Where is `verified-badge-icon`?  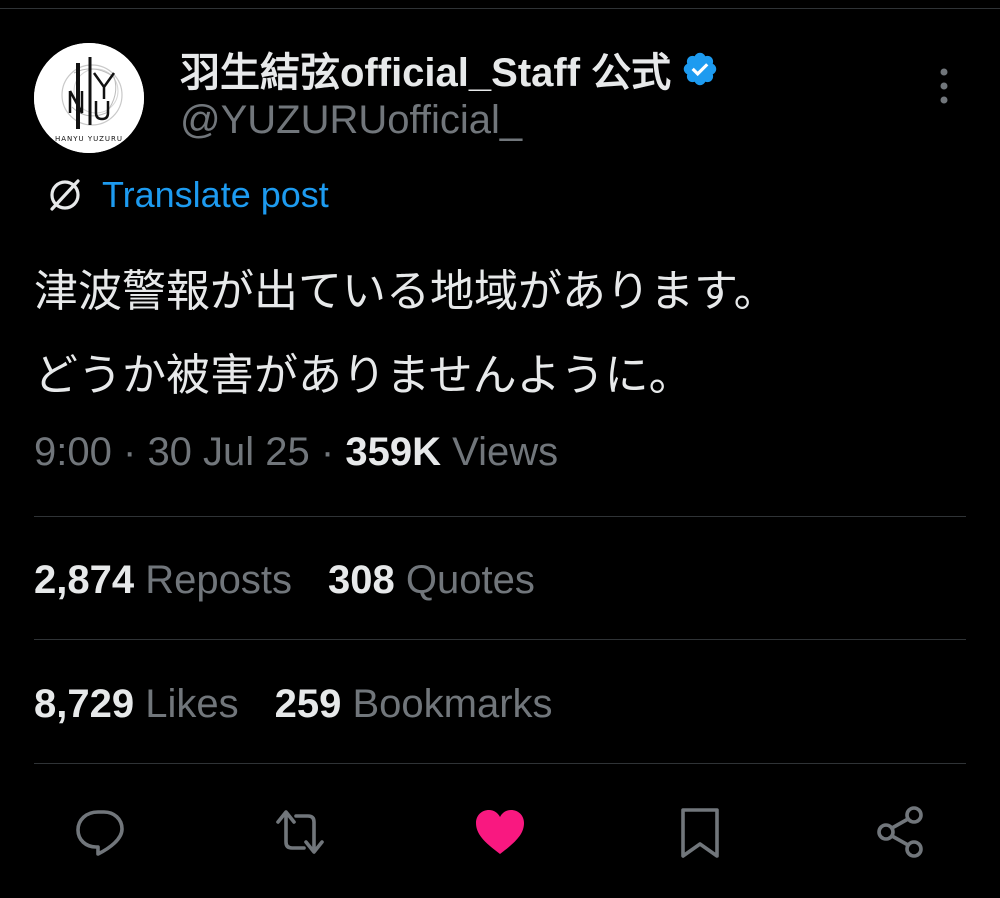 verified-badge-icon is located at coordinates (700, 69).